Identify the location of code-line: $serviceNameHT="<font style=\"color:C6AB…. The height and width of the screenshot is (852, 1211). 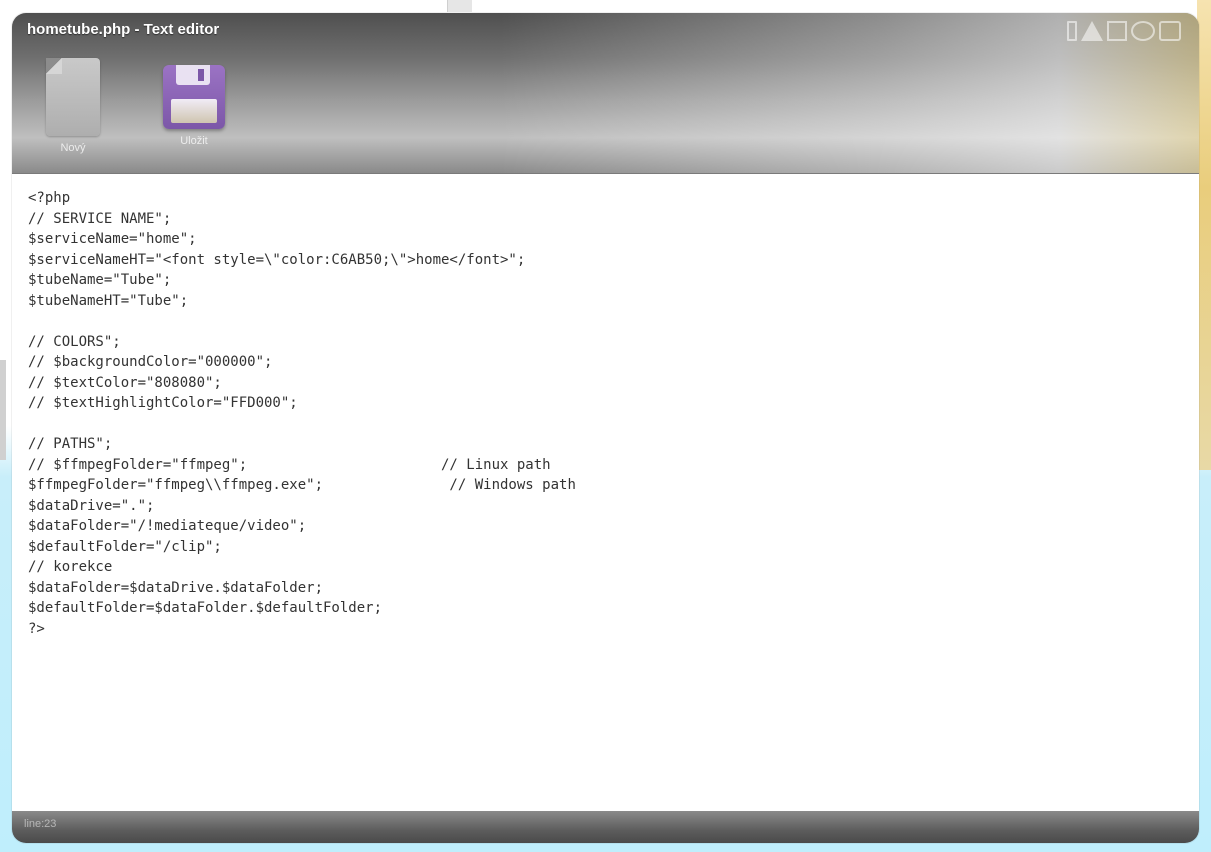
(277, 259).